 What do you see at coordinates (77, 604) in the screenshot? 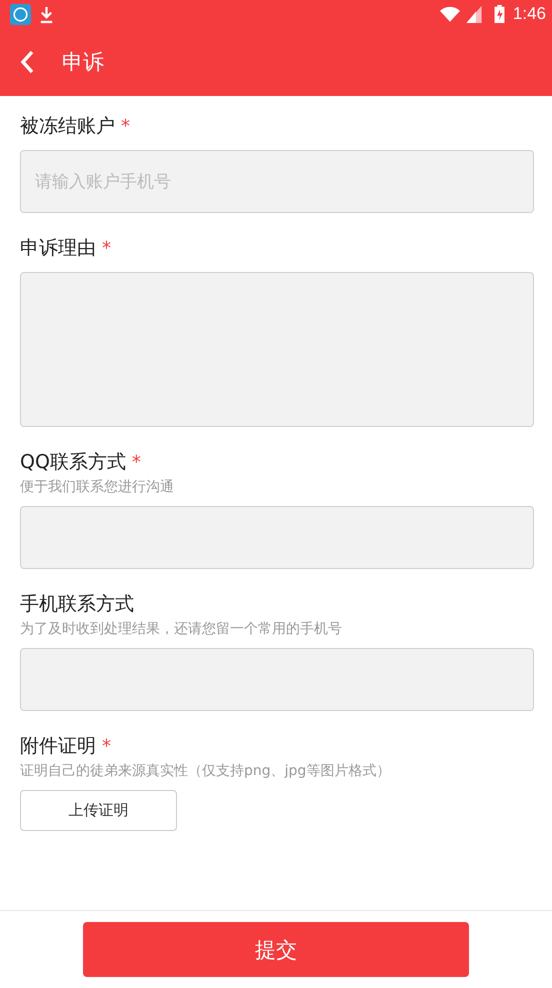
I see `field-label: 手机联系方式` at bounding box center [77, 604].